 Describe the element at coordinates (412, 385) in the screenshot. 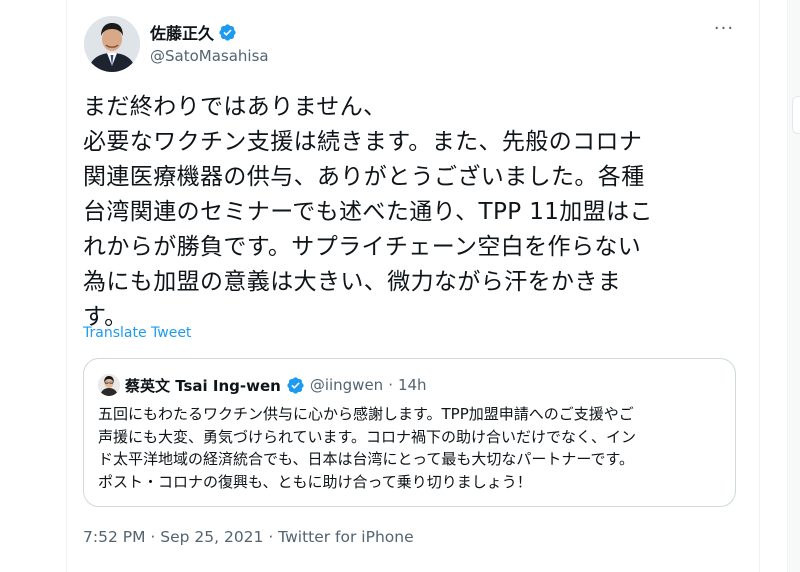

I see `quoted-timestamp: 14h` at that location.